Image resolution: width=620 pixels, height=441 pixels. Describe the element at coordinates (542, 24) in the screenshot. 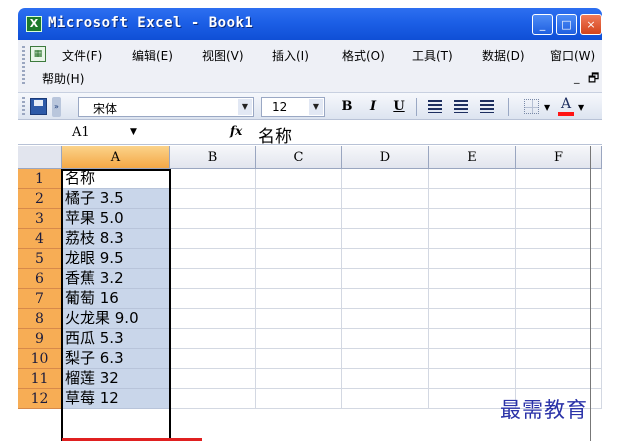

I see `minimize-button: _` at that location.